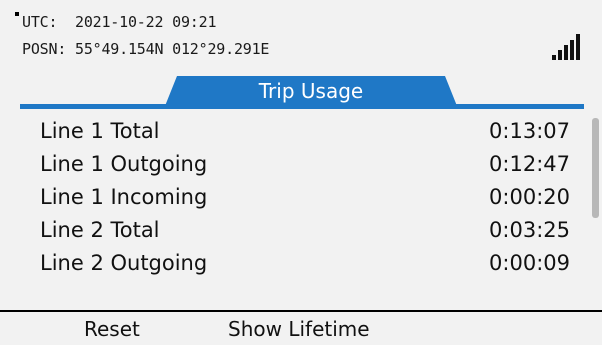  Describe the element at coordinates (124, 163) in the screenshot. I see `row-label: Line 1 Outgoing` at that location.